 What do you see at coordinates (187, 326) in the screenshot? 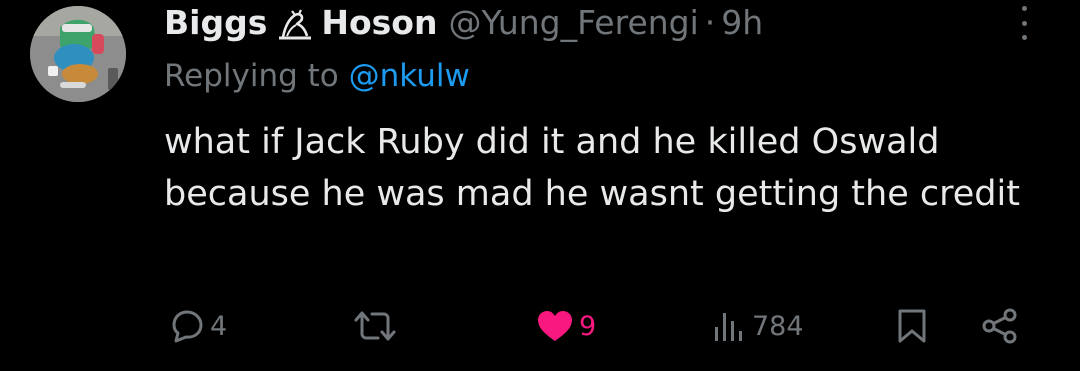
I see `reply-icon` at bounding box center [187, 326].